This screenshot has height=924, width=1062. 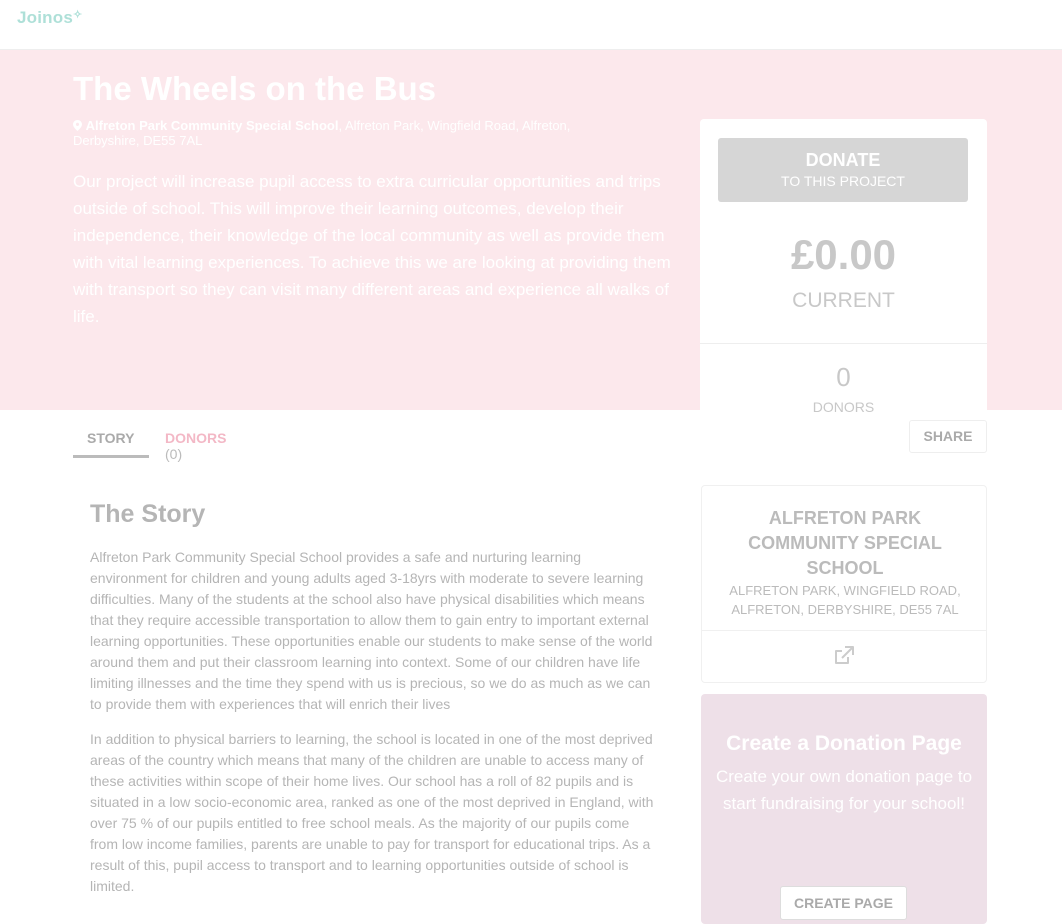 What do you see at coordinates (844, 630) in the screenshot?
I see `school-card-divider` at bounding box center [844, 630].